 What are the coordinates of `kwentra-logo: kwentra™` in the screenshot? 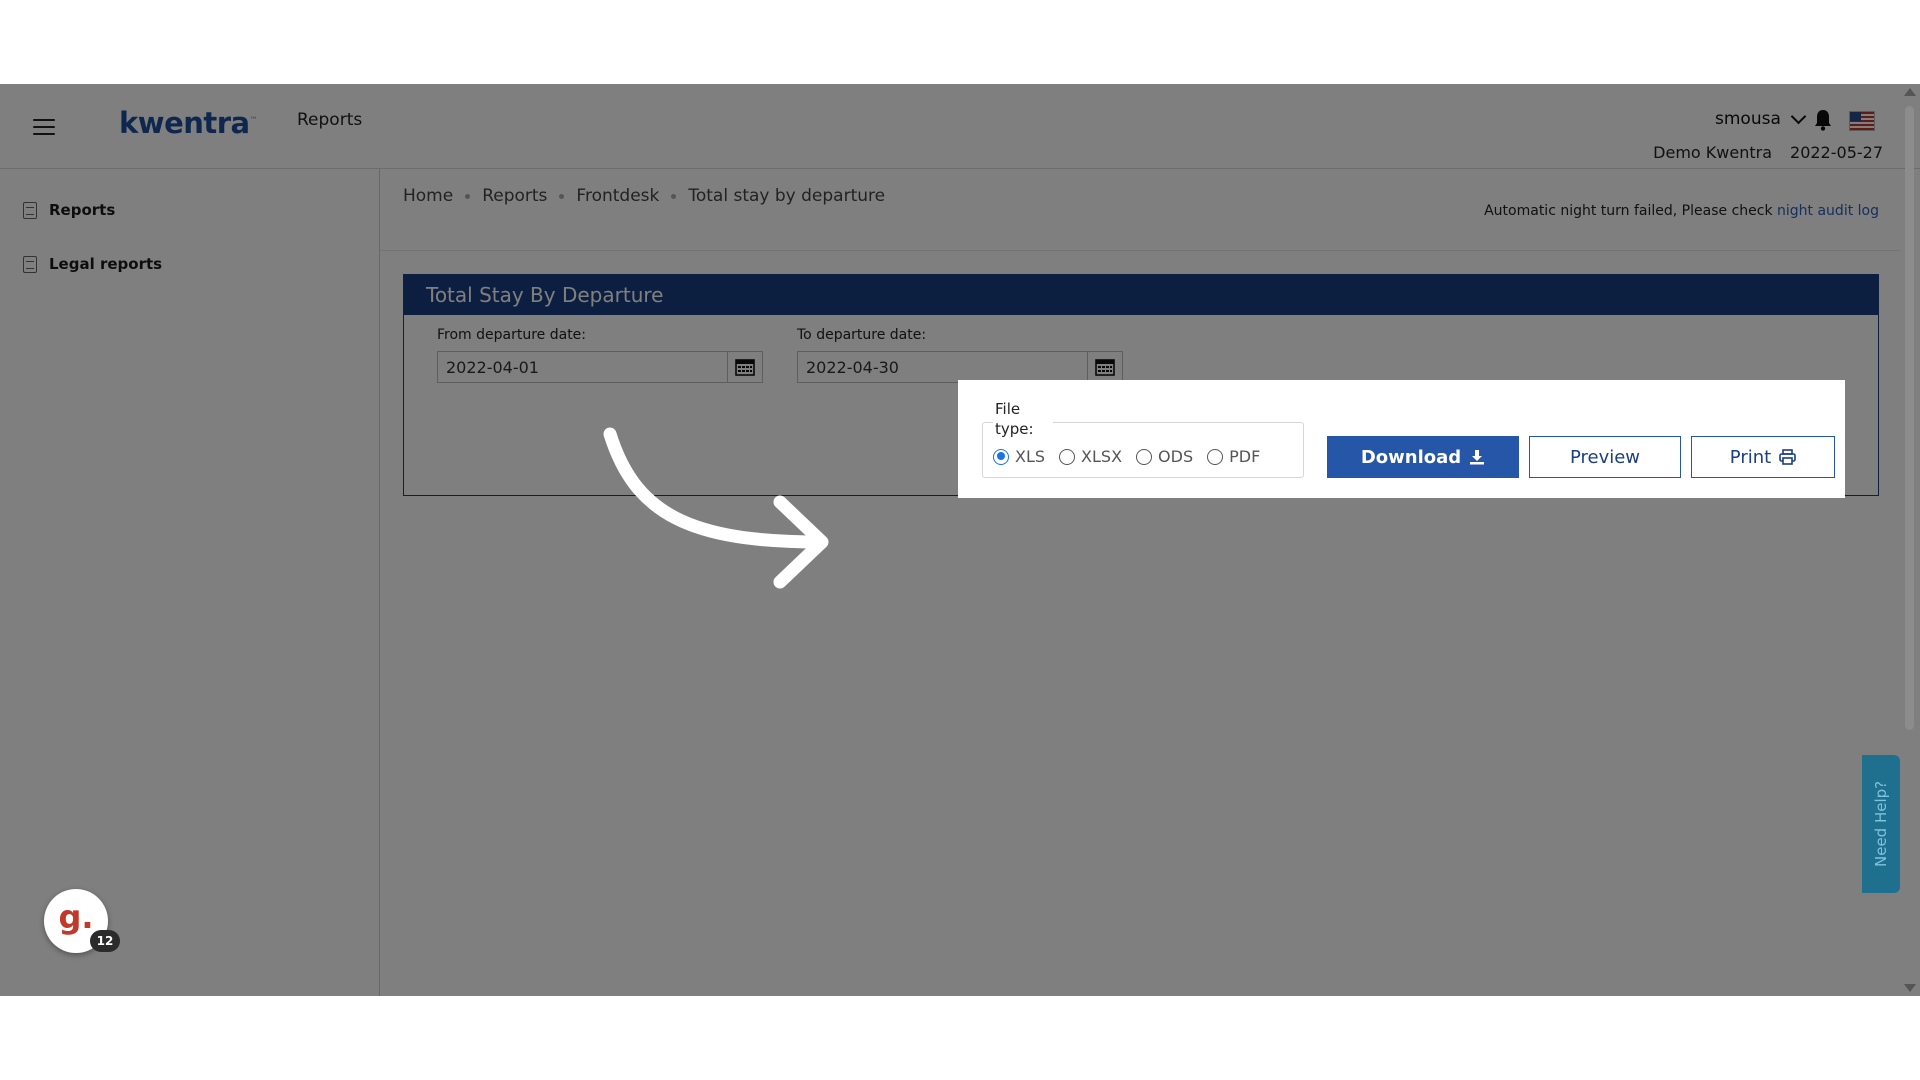 It's located at (188, 123).